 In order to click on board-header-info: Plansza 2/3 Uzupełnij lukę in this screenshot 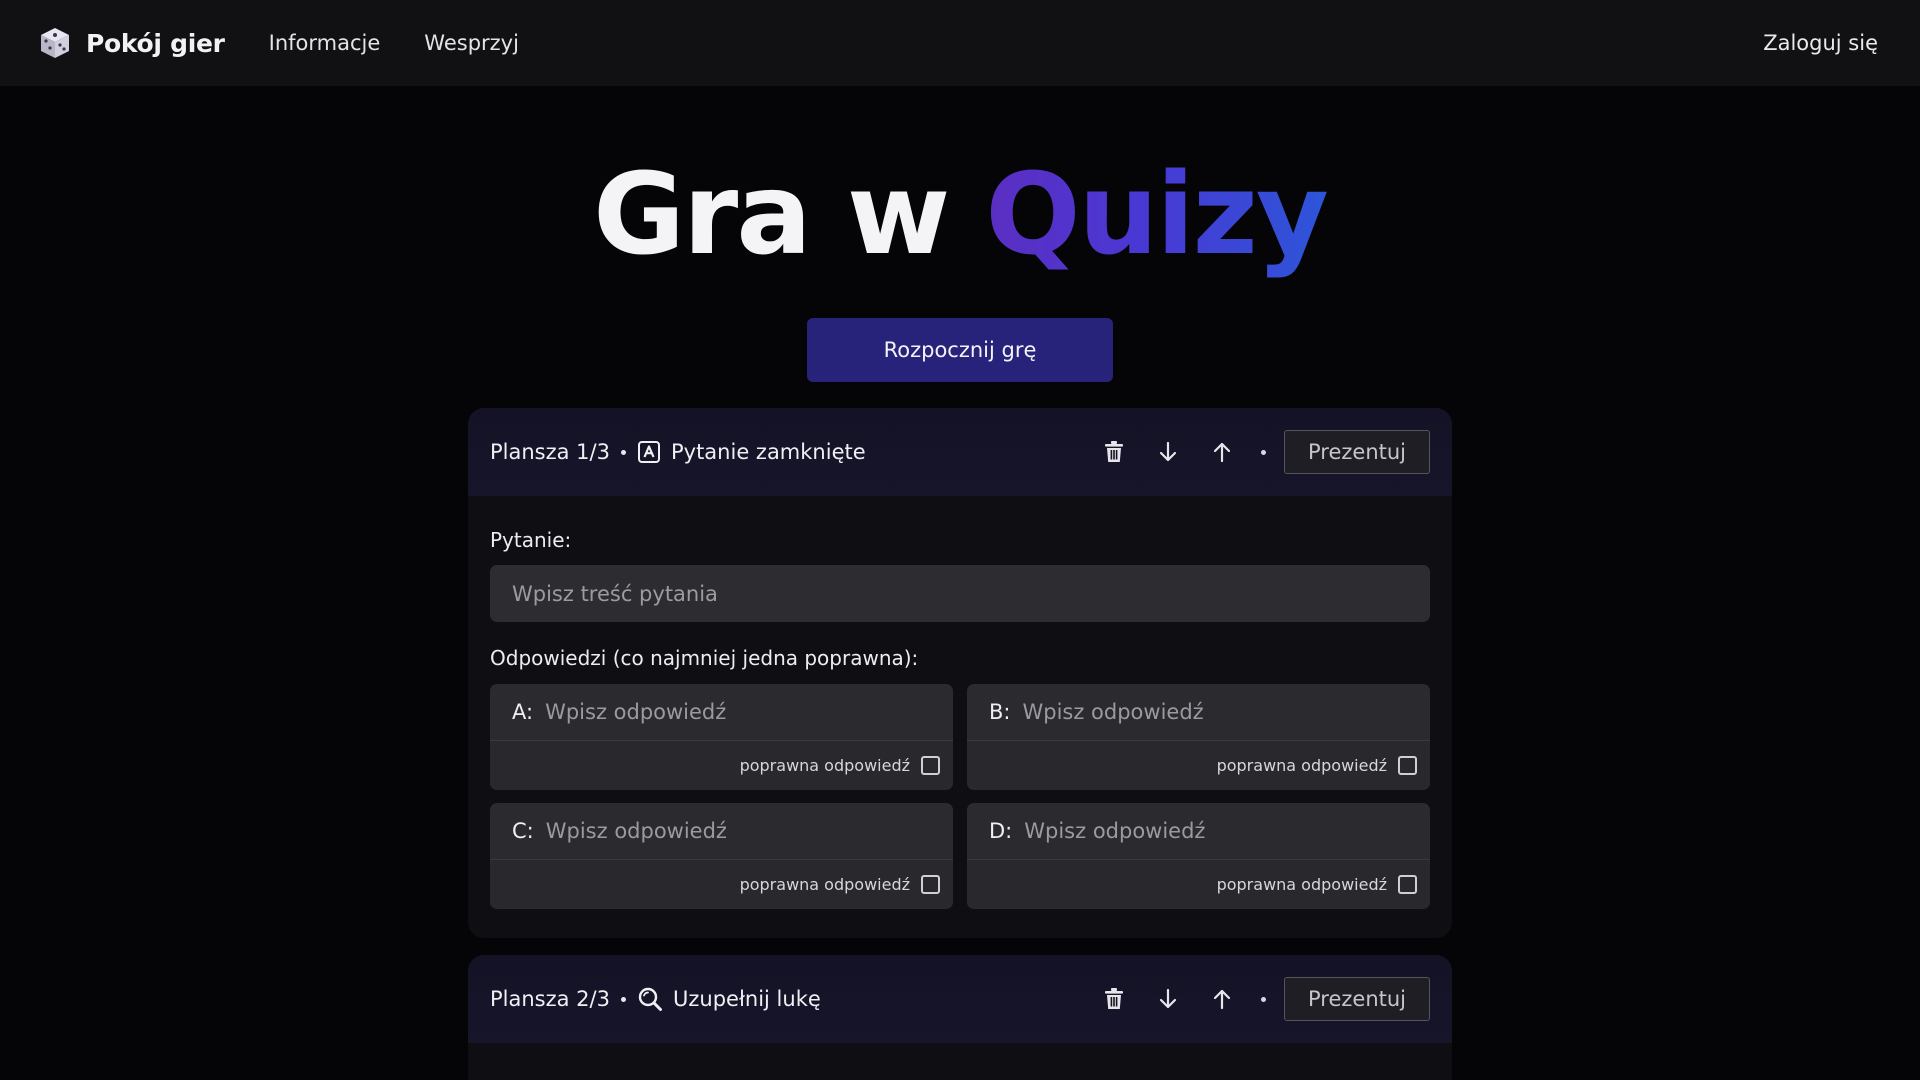, I will do `click(655, 999)`.